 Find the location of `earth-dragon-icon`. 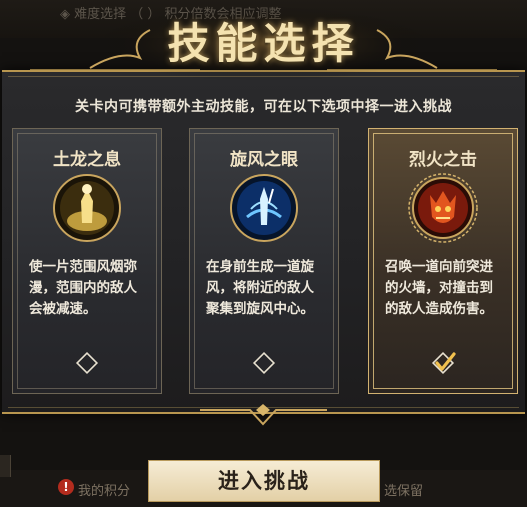

earth-dragon-icon is located at coordinates (87, 208).